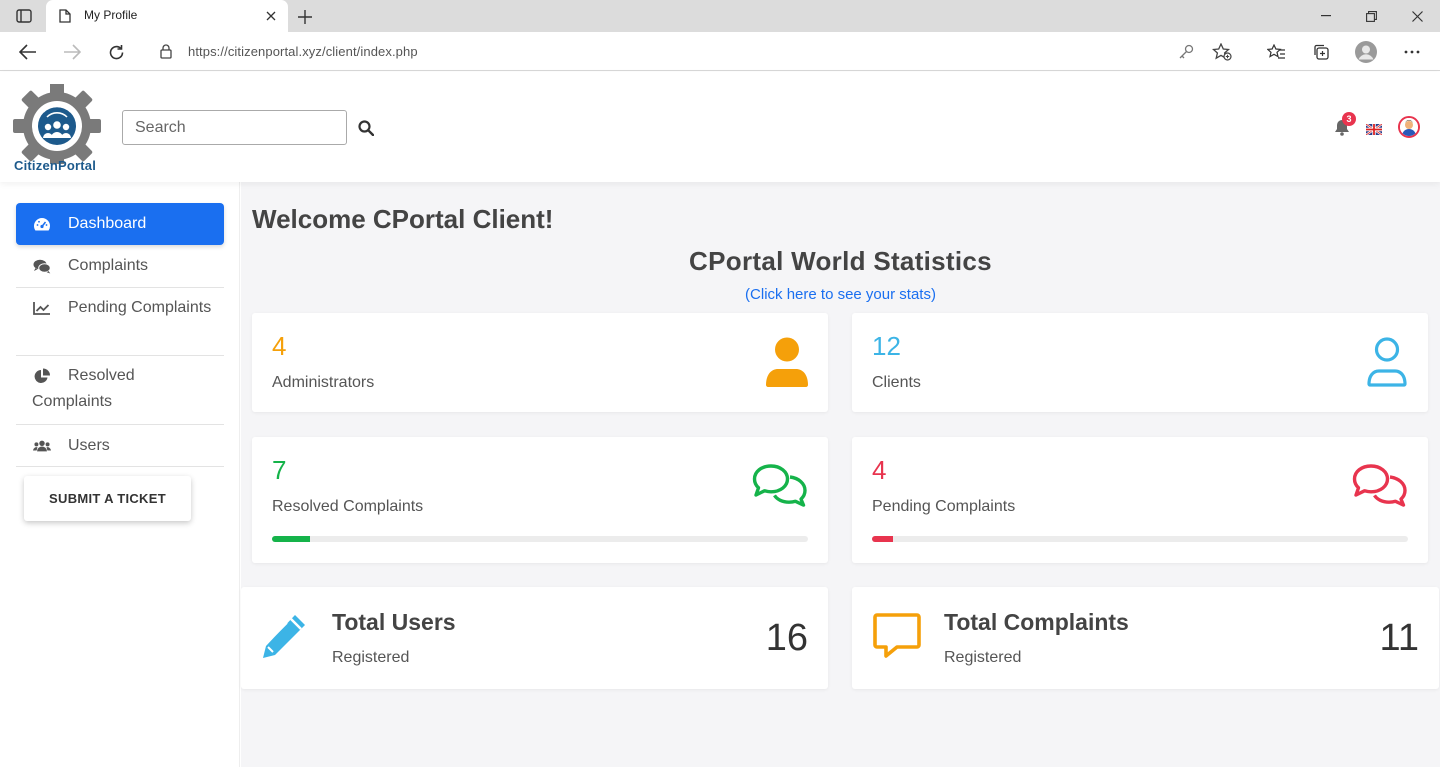  Describe the element at coordinates (1374, 129) in the screenshot. I see `uk-flag-icon` at that location.